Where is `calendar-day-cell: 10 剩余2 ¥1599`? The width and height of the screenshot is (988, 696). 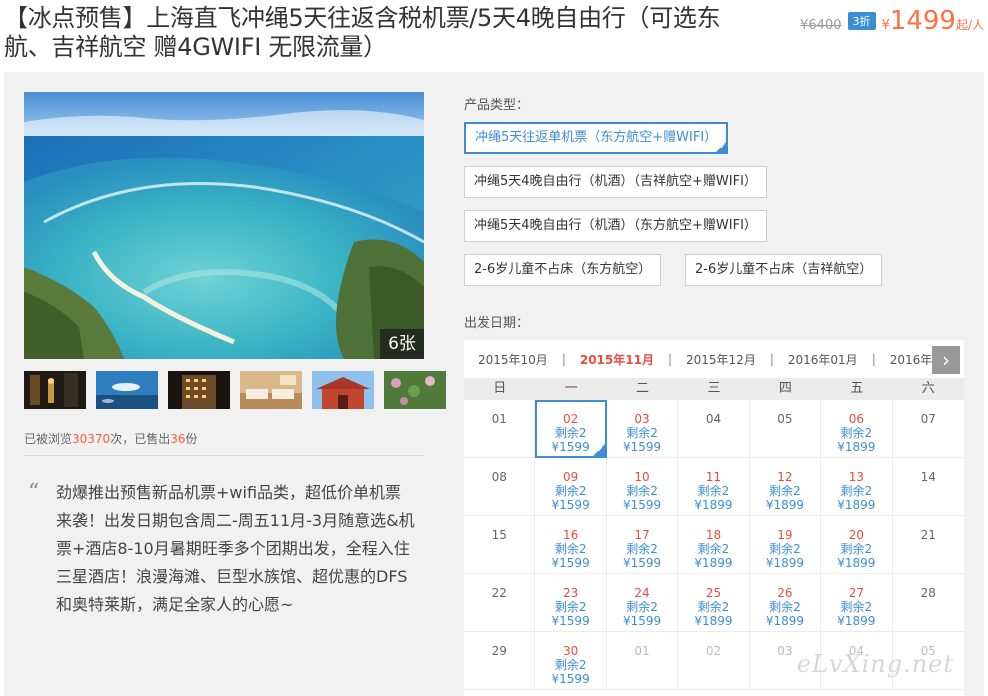 calendar-day-cell: 10 剩余2 ¥1599 is located at coordinates (642, 487).